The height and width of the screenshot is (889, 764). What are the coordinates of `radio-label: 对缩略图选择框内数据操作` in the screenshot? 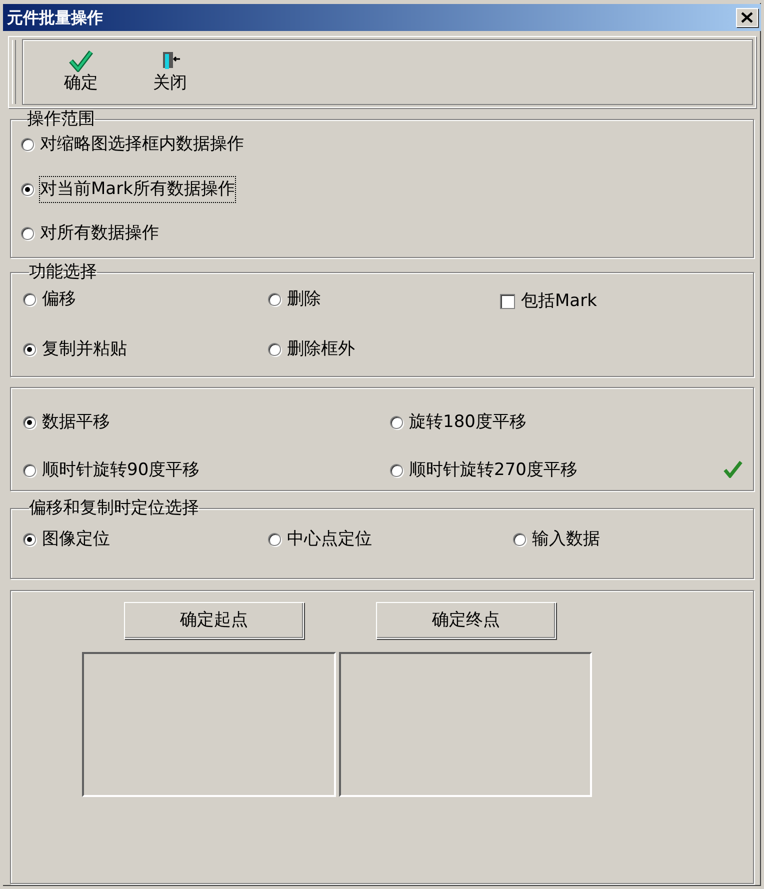 It's located at (142, 145).